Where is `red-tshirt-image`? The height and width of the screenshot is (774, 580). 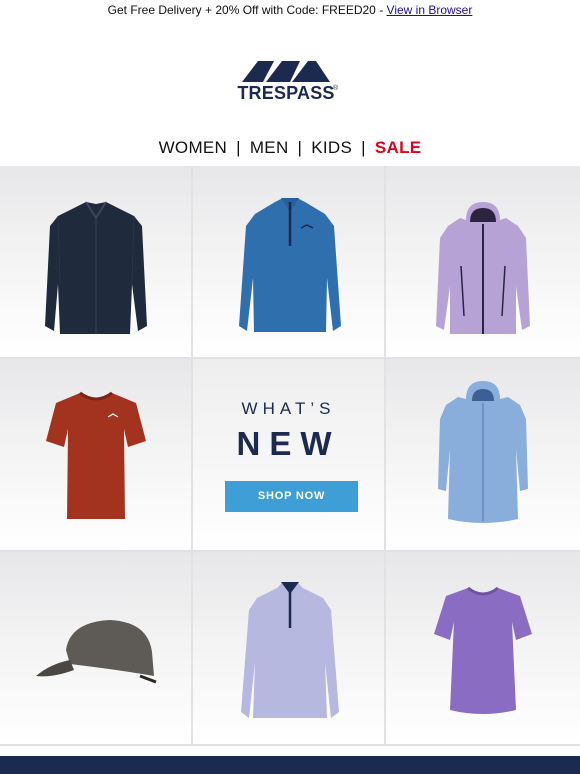 red-tshirt-image is located at coordinates (96, 455).